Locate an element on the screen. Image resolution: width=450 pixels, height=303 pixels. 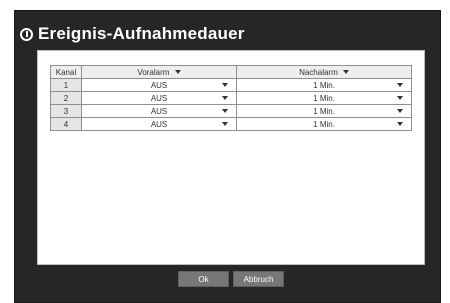
header-nachalarm-label: Nachalarm is located at coordinates (318, 72).